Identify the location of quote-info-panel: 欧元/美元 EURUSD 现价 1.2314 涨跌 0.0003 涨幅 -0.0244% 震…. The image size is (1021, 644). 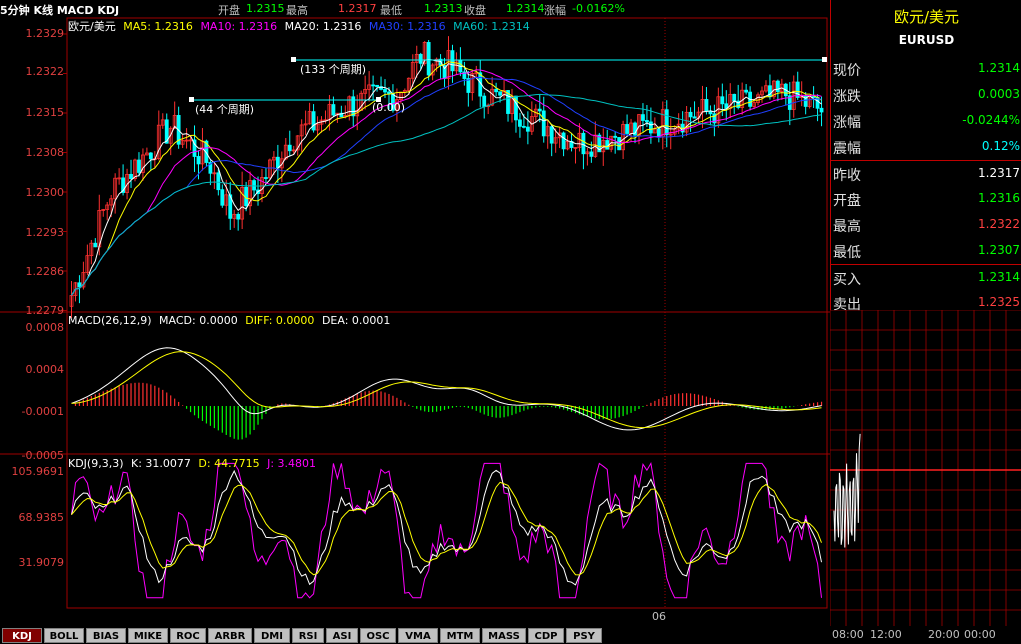
(925, 156).